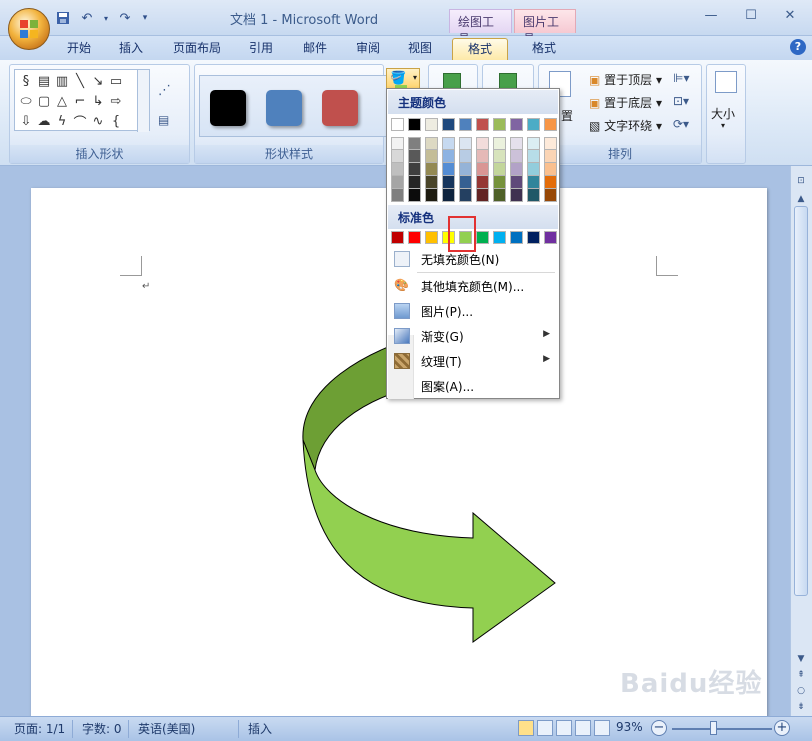 This screenshot has width=812, height=741. What do you see at coordinates (166, 728) in the screenshot?
I see `status-language: 英语(美国)` at bounding box center [166, 728].